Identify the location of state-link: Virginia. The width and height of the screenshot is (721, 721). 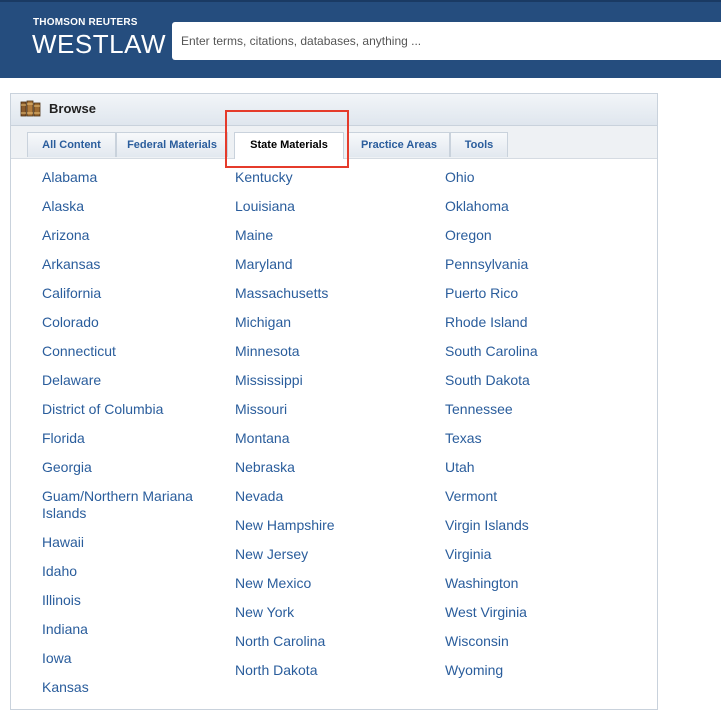
(540, 560).